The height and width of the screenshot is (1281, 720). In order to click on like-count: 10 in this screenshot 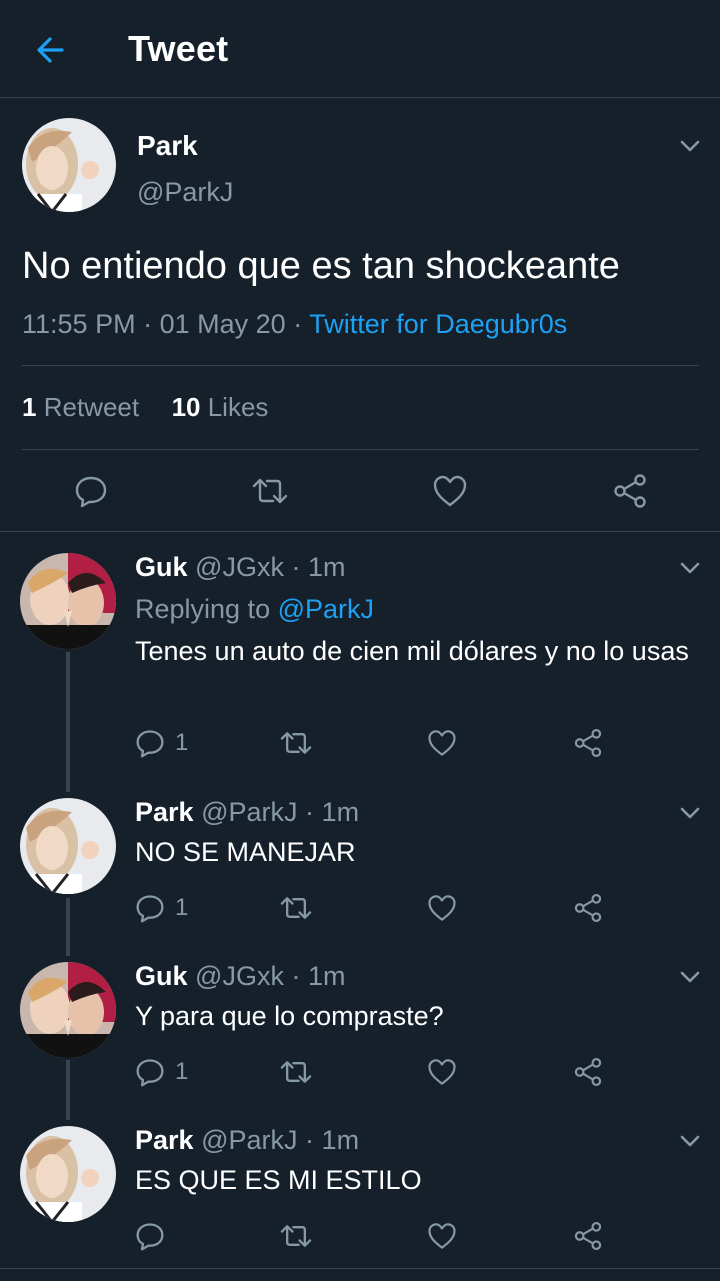, I will do `click(186, 407)`.